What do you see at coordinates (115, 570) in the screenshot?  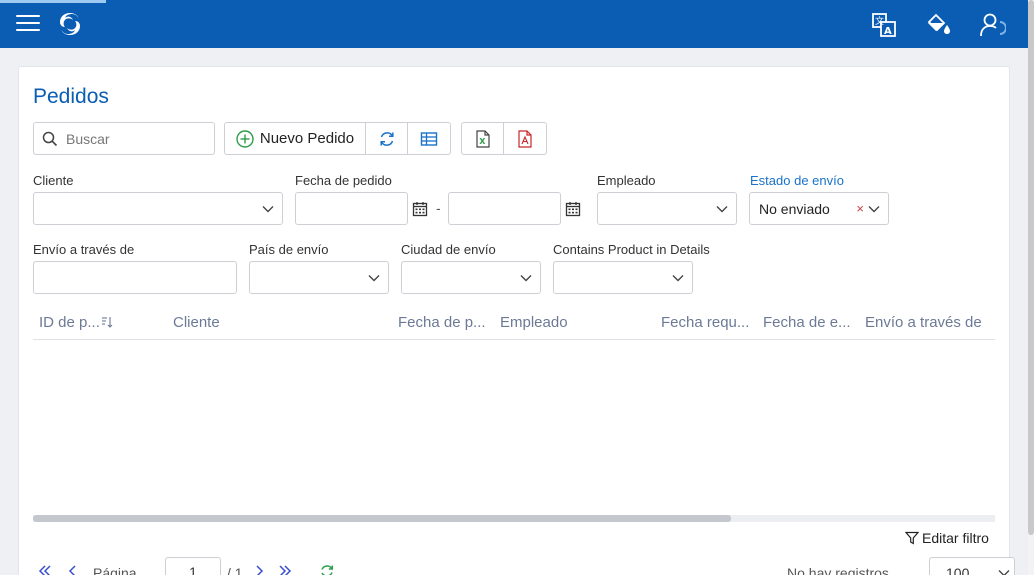 I see `page-label: Página` at bounding box center [115, 570].